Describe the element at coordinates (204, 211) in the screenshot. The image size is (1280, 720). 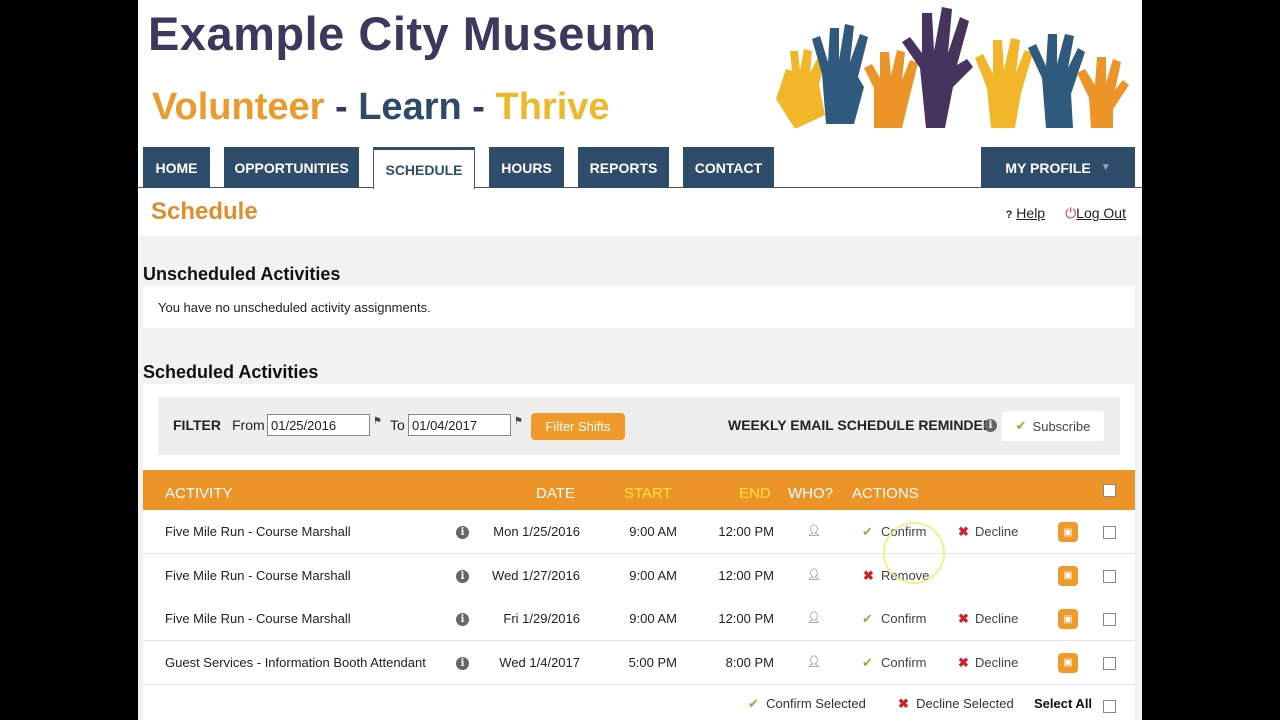
I see `page-title: Schedule` at that location.